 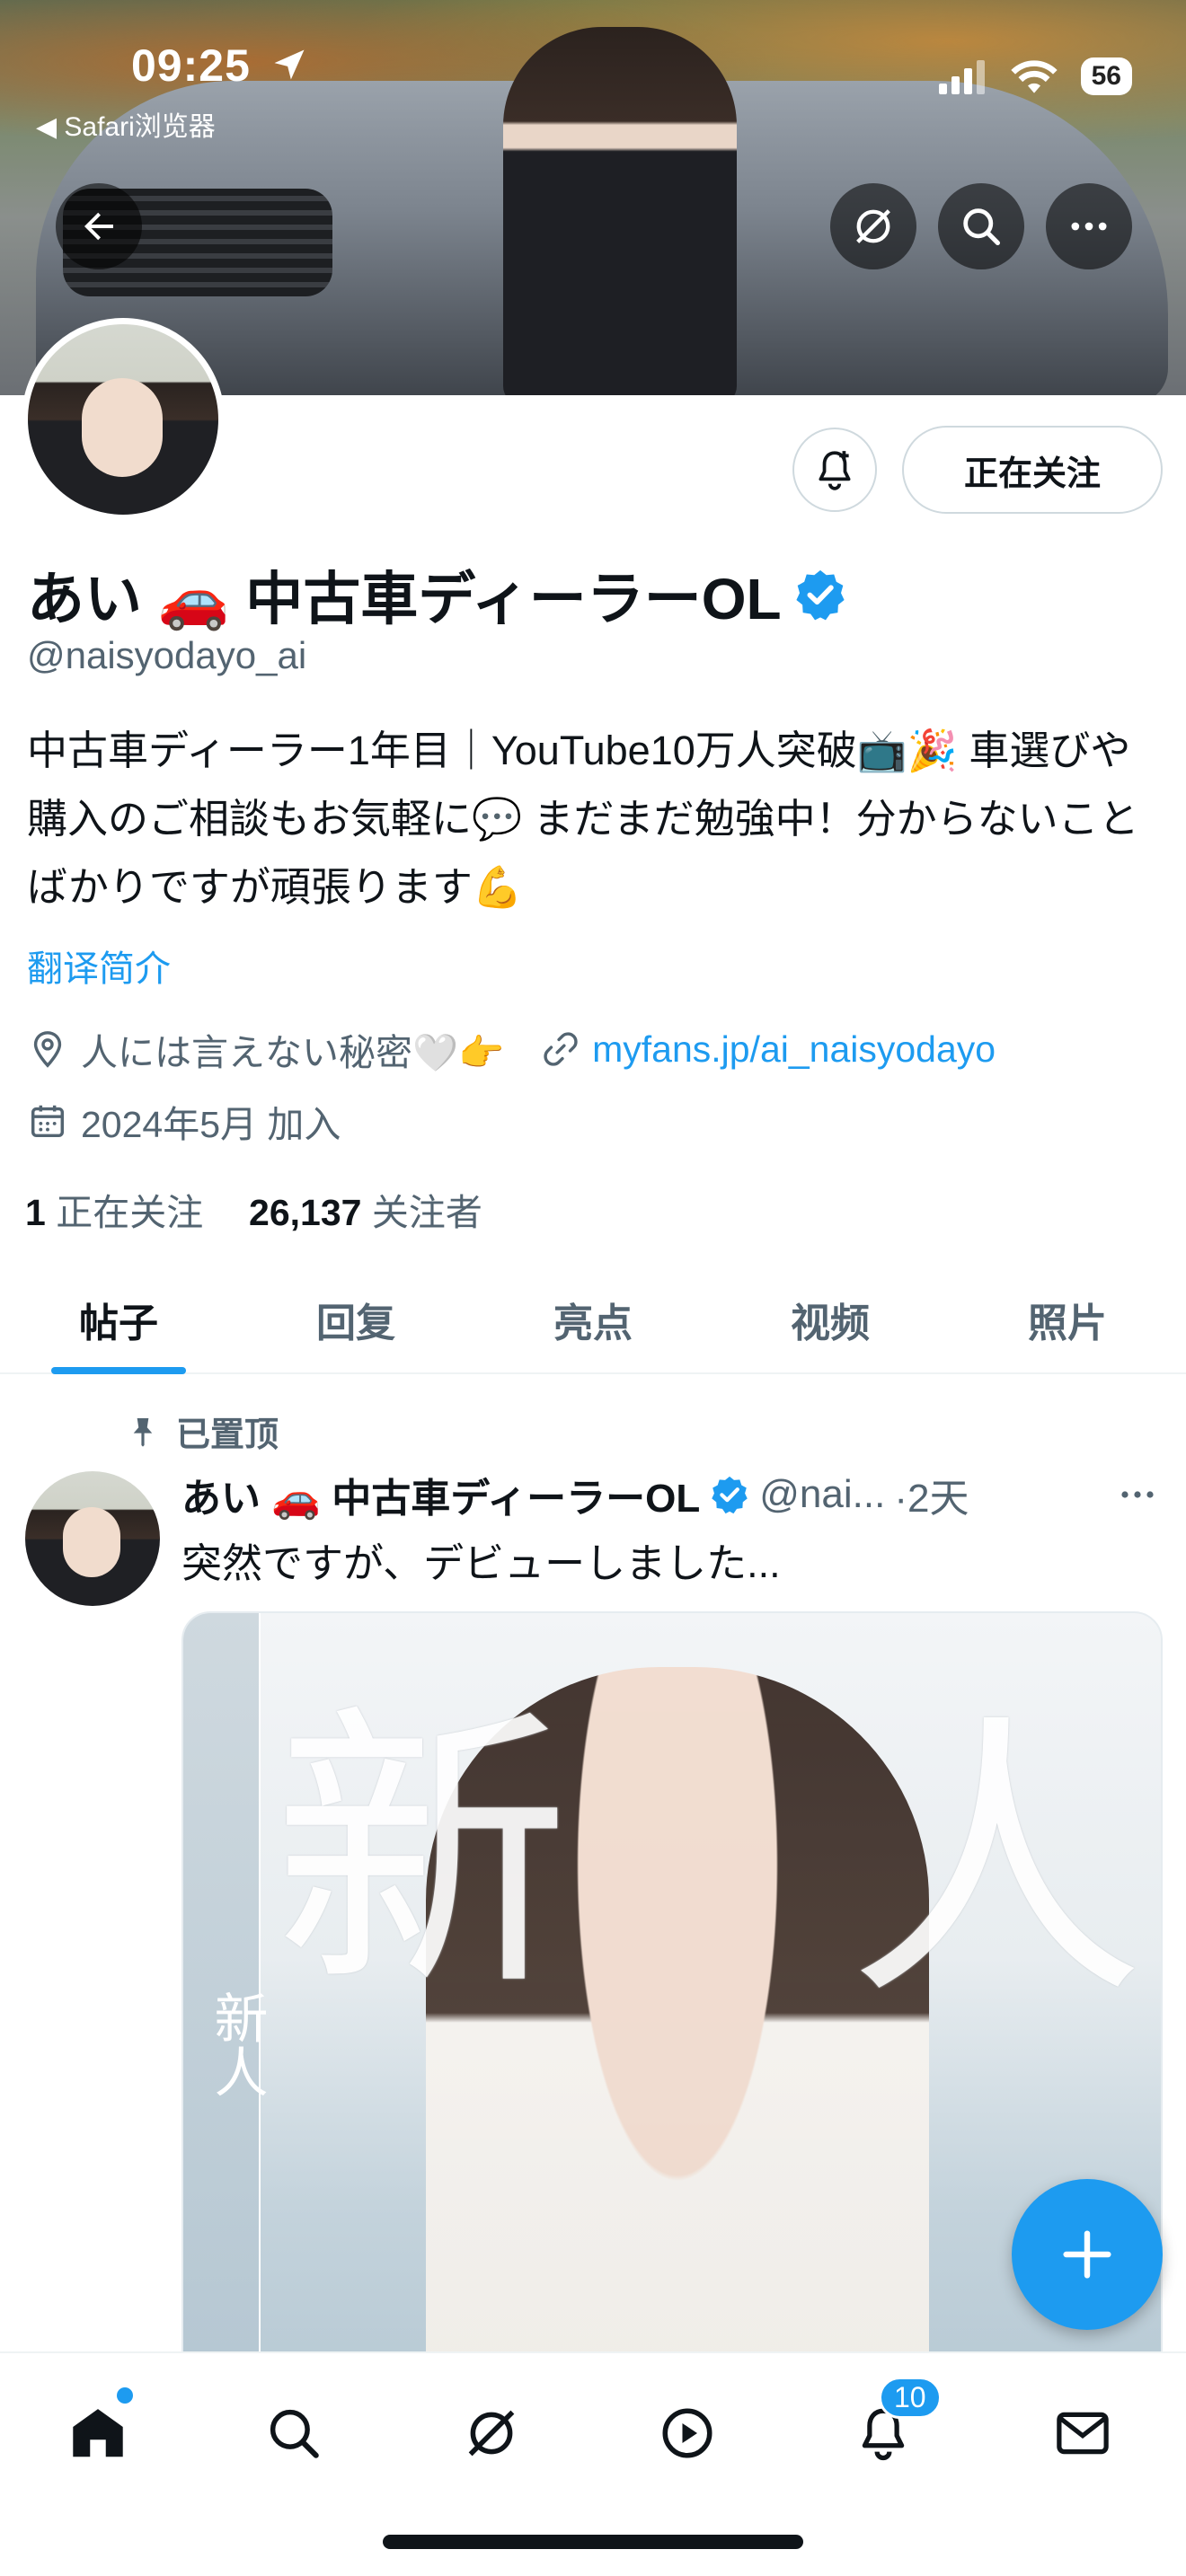 I want to click on profile-name-text: あい 🚗 中古車ディーラーOL, so click(x=404, y=599).